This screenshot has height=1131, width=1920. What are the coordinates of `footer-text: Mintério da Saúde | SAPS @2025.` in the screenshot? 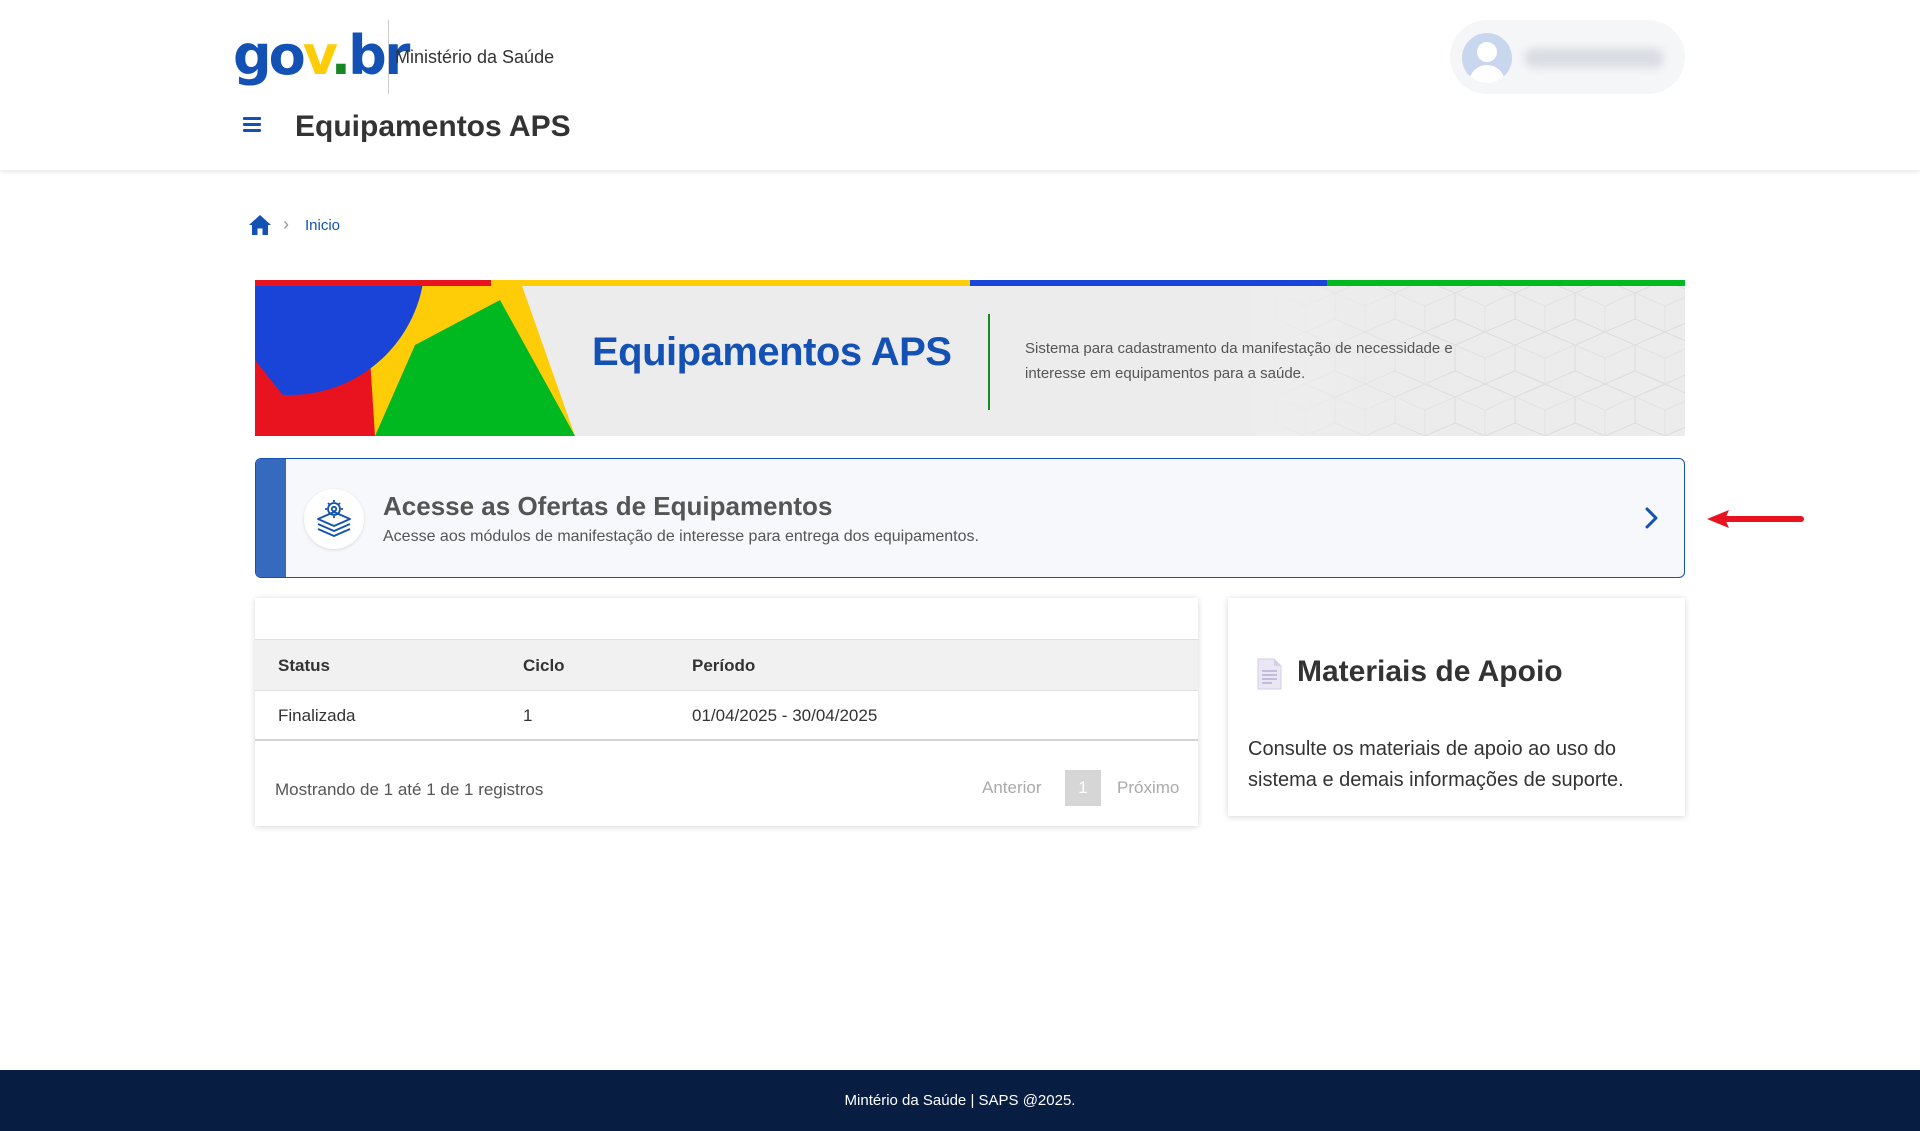 It's located at (960, 1100).